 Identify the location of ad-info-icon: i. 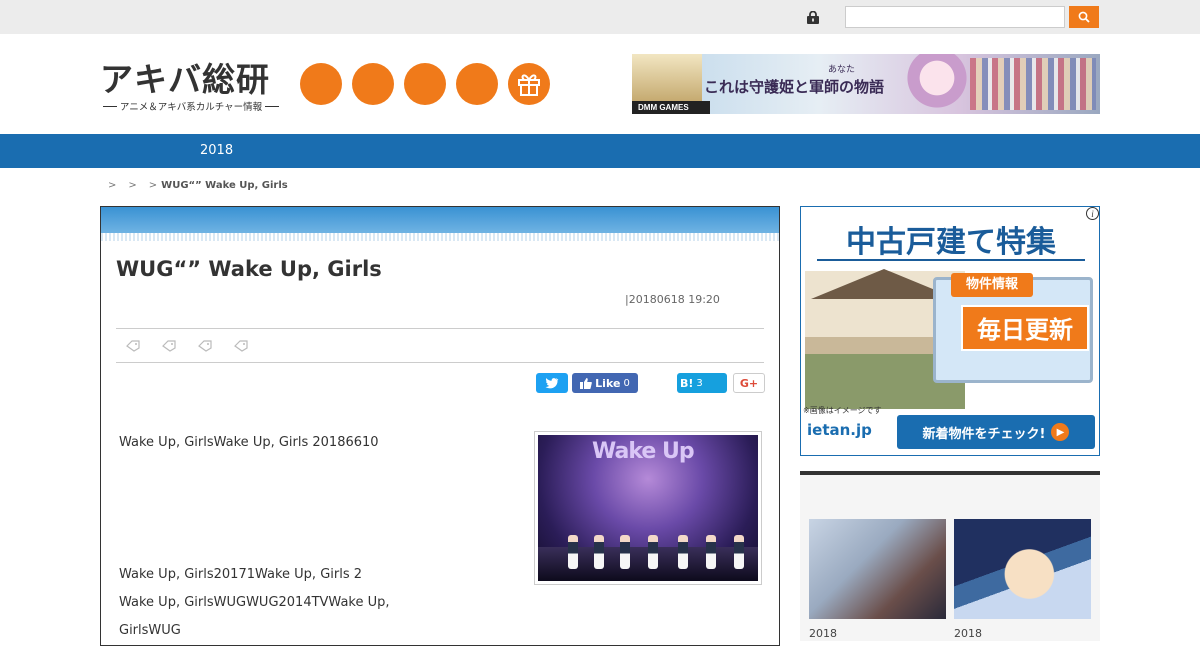
(1092, 213).